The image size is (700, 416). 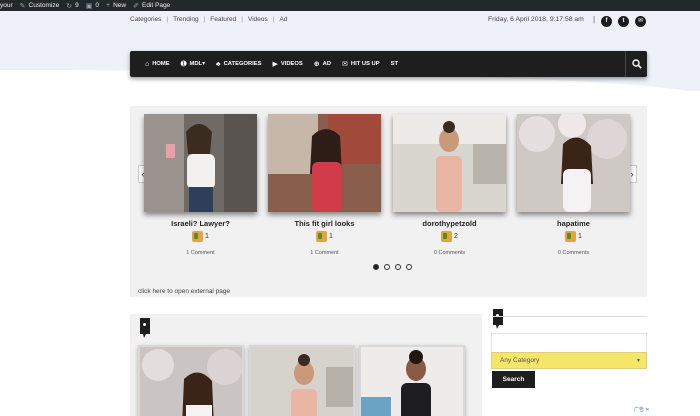 What do you see at coordinates (258, 19) in the screenshot?
I see `top-nav-videos: Videos` at bounding box center [258, 19].